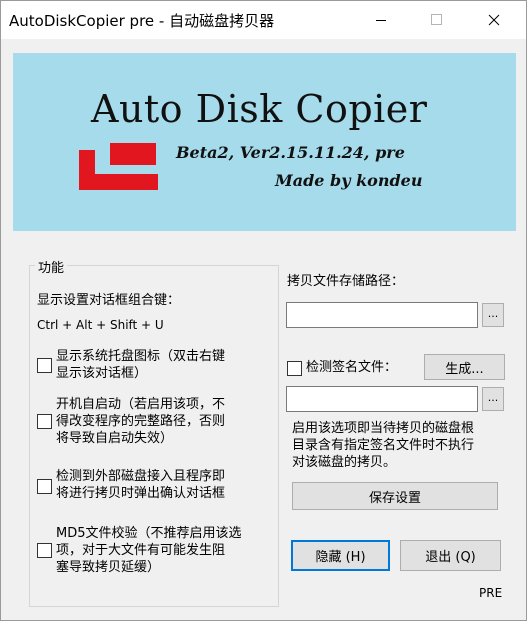  Describe the element at coordinates (44, 486) in the screenshot. I see `option-confirm-dialog-checkbox` at that location.